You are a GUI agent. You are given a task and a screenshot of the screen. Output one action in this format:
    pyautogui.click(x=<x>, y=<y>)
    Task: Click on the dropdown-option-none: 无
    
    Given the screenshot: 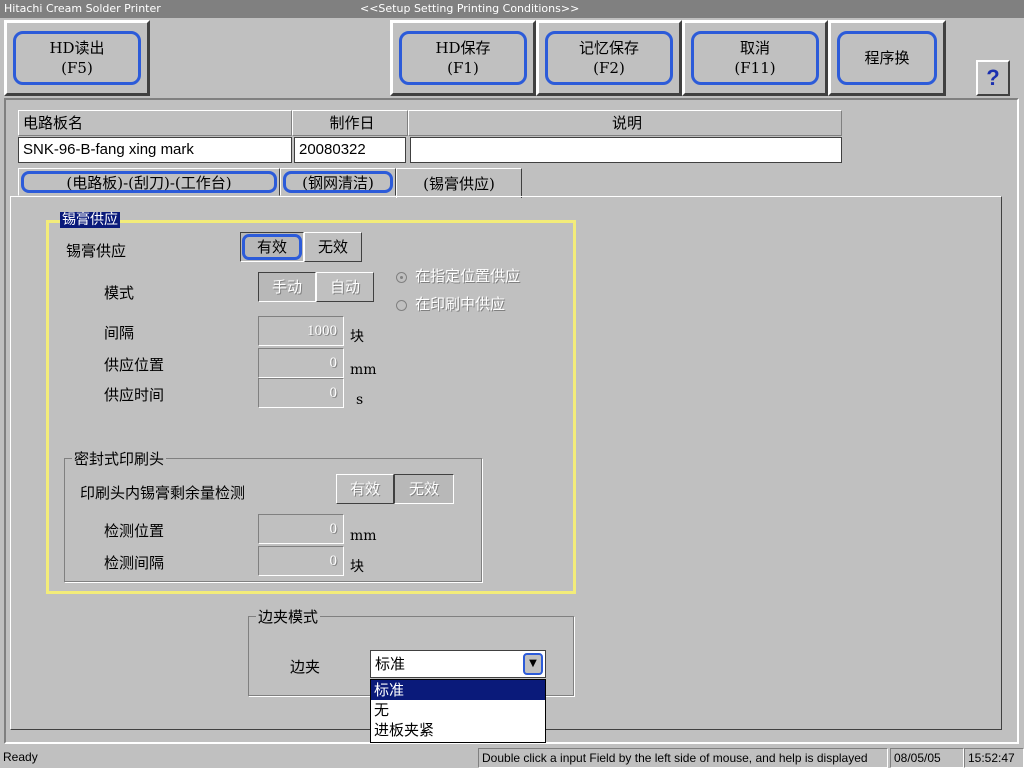 What is the action you would take?
    pyautogui.click(x=458, y=710)
    